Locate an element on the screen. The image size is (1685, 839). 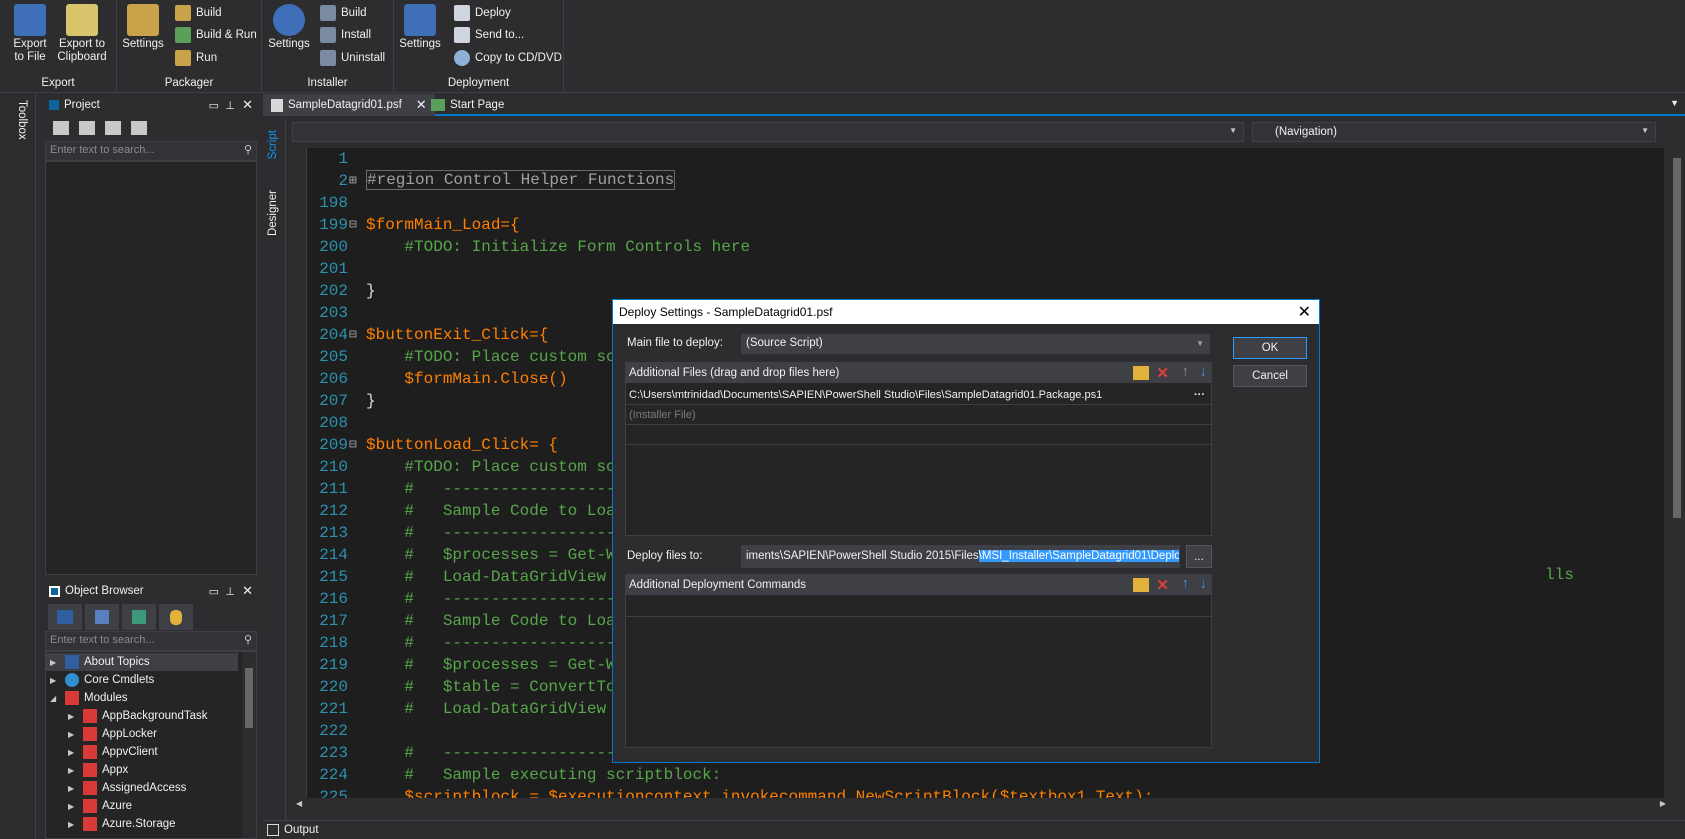
project-panel: Project ▭ ⊥ ✕ Enter text to search... ⚲ is located at coordinates (151, 336).